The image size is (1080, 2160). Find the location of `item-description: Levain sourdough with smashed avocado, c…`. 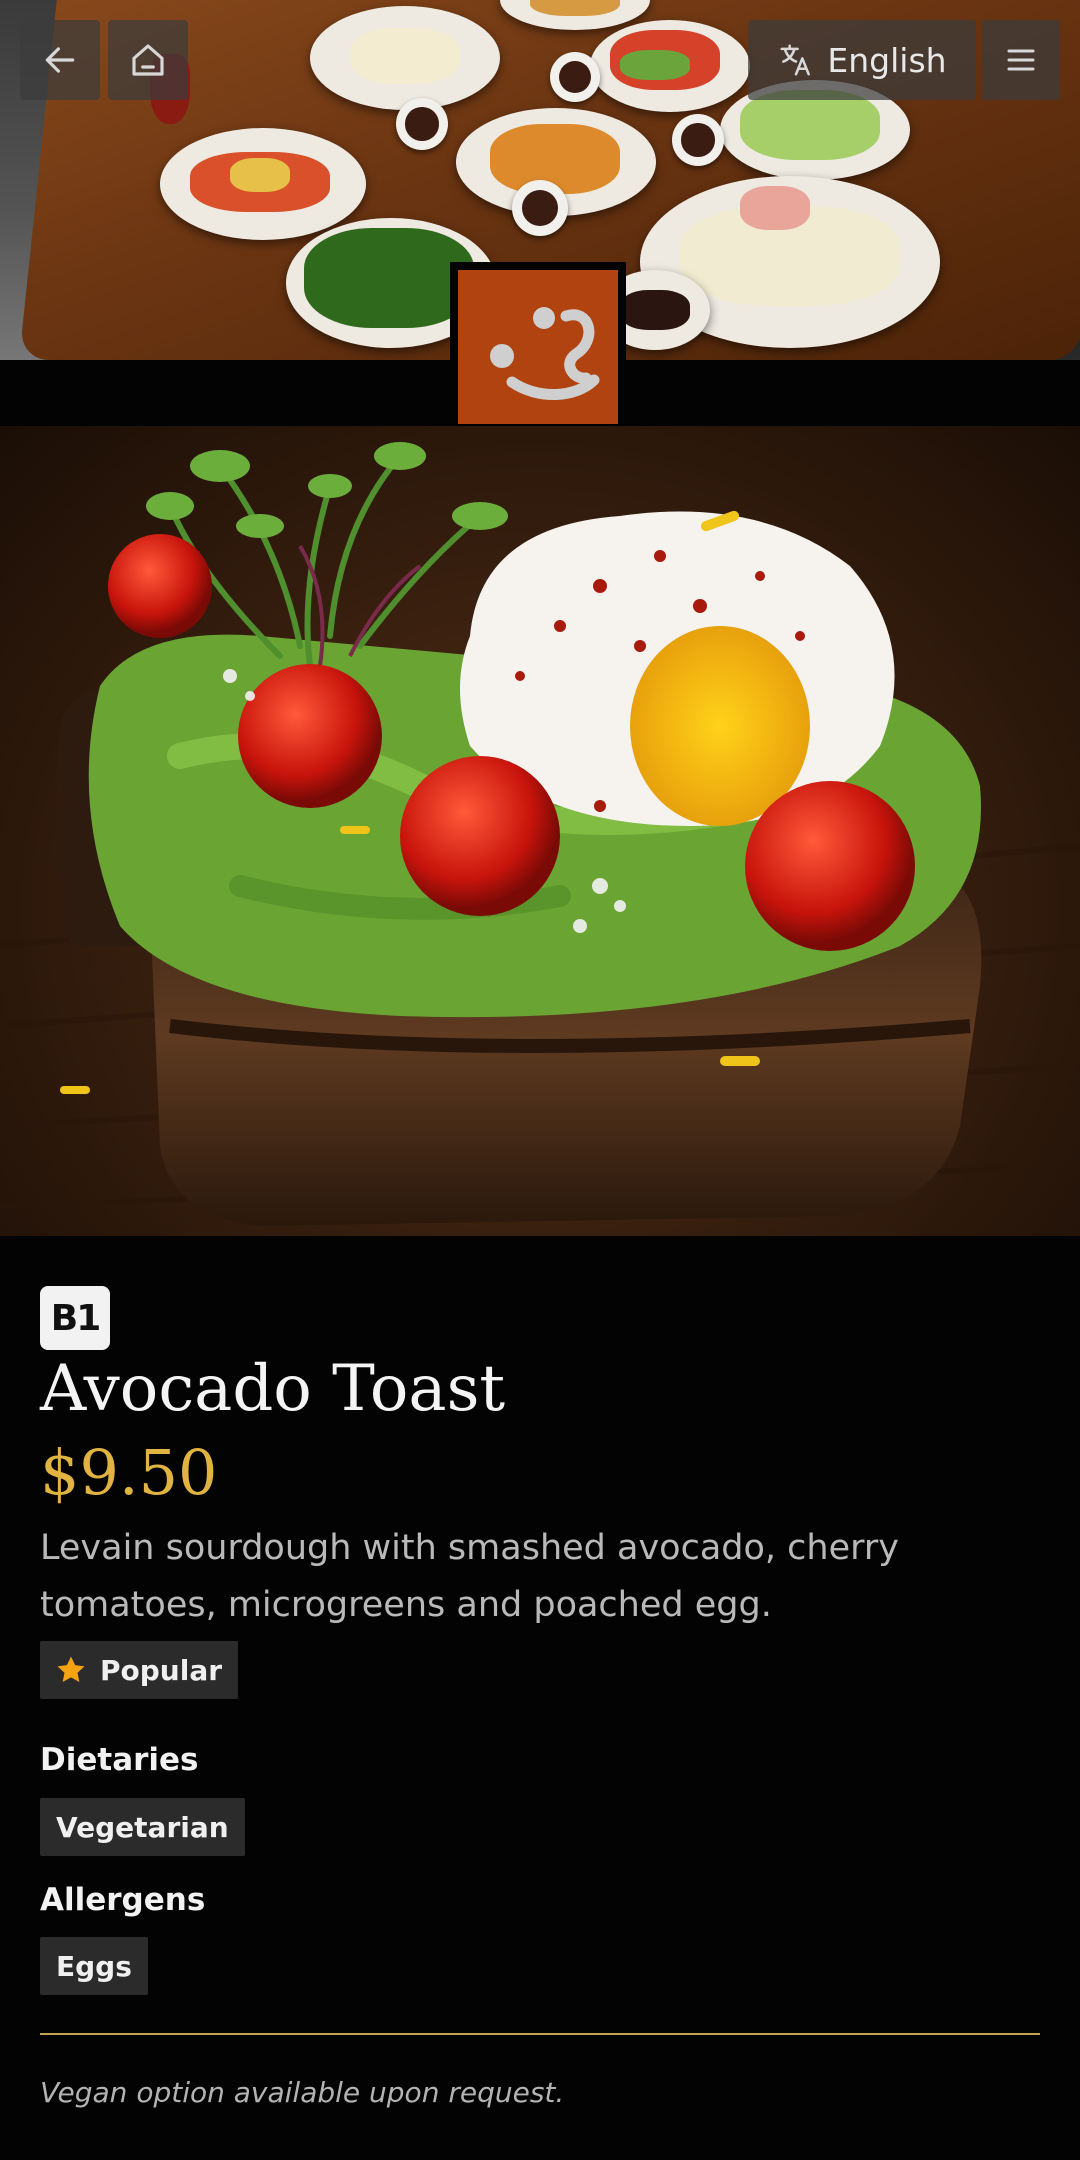

item-description: Levain sourdough with smashed avocado, c… is located at coordinates (469, 1576).